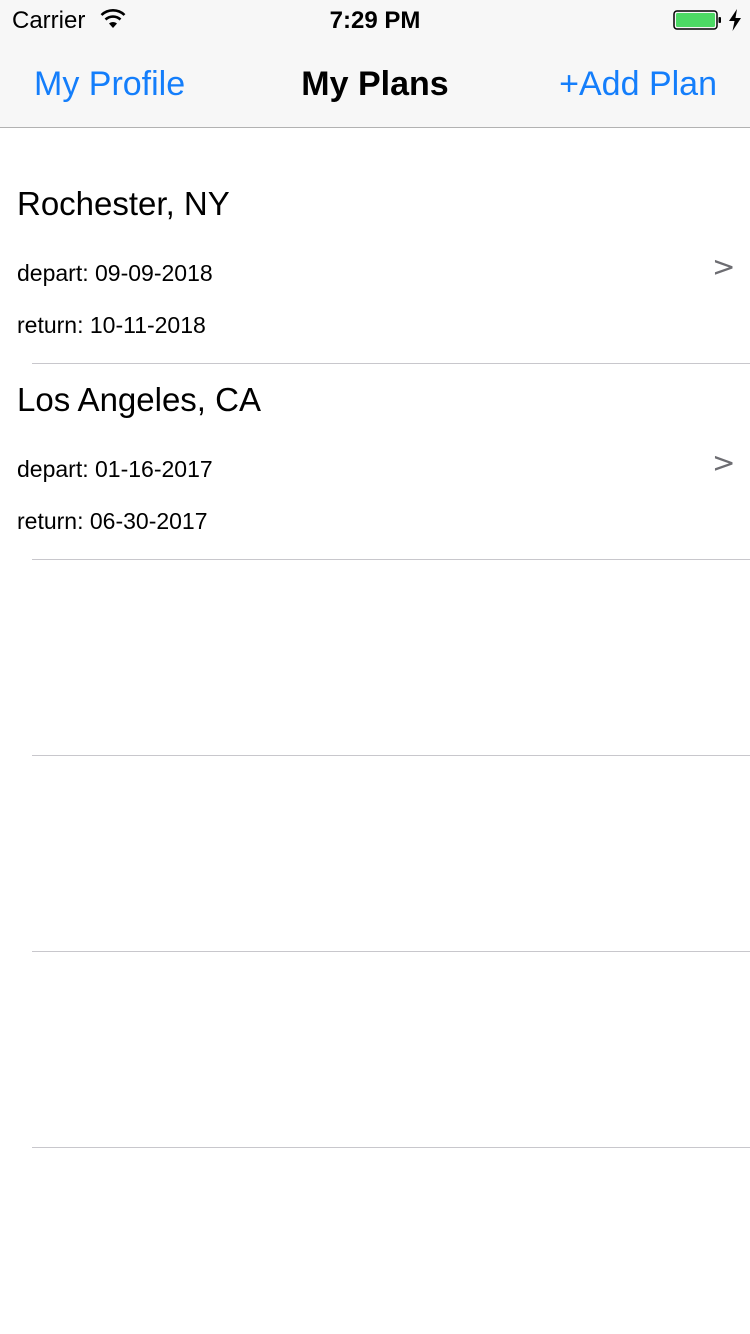 This screenshot has width=750, height=1334. Describe the element at coordinates (115, 469) in the screenshot. I see `plan-depart-date: depart: 01-16-2017` at that location.